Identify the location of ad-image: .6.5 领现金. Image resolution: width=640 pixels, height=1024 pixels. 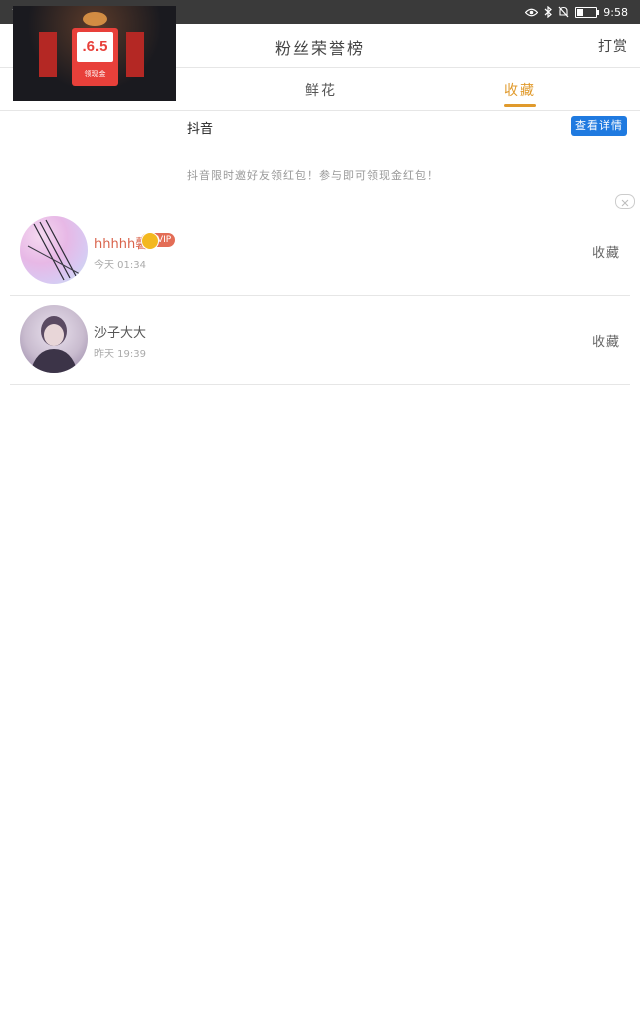
(94, 53).